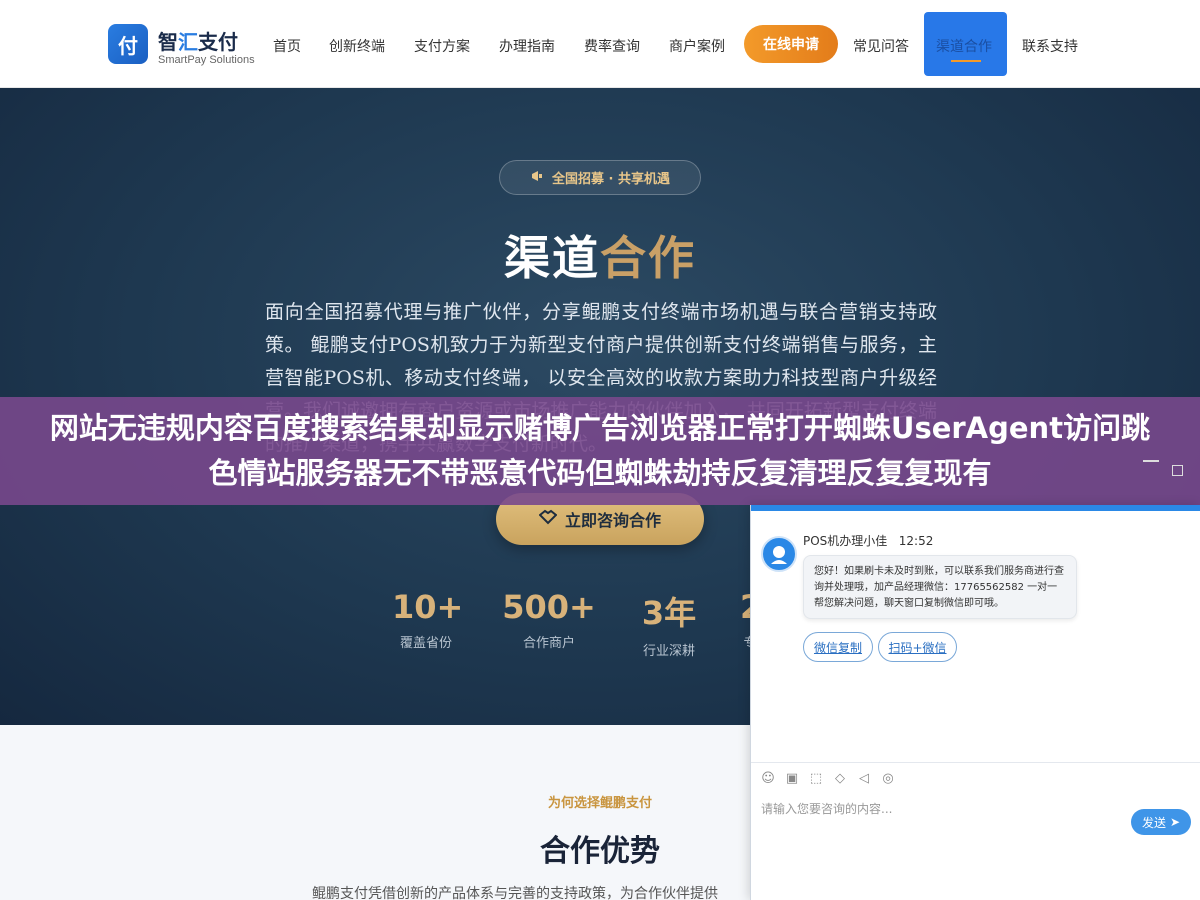 The width and height of the screenshot is (1200, 900). What do you see at coordinates (1153, 822) in the screenshot?
I see `send-label: 发送` at bounding box center [1153, 822].